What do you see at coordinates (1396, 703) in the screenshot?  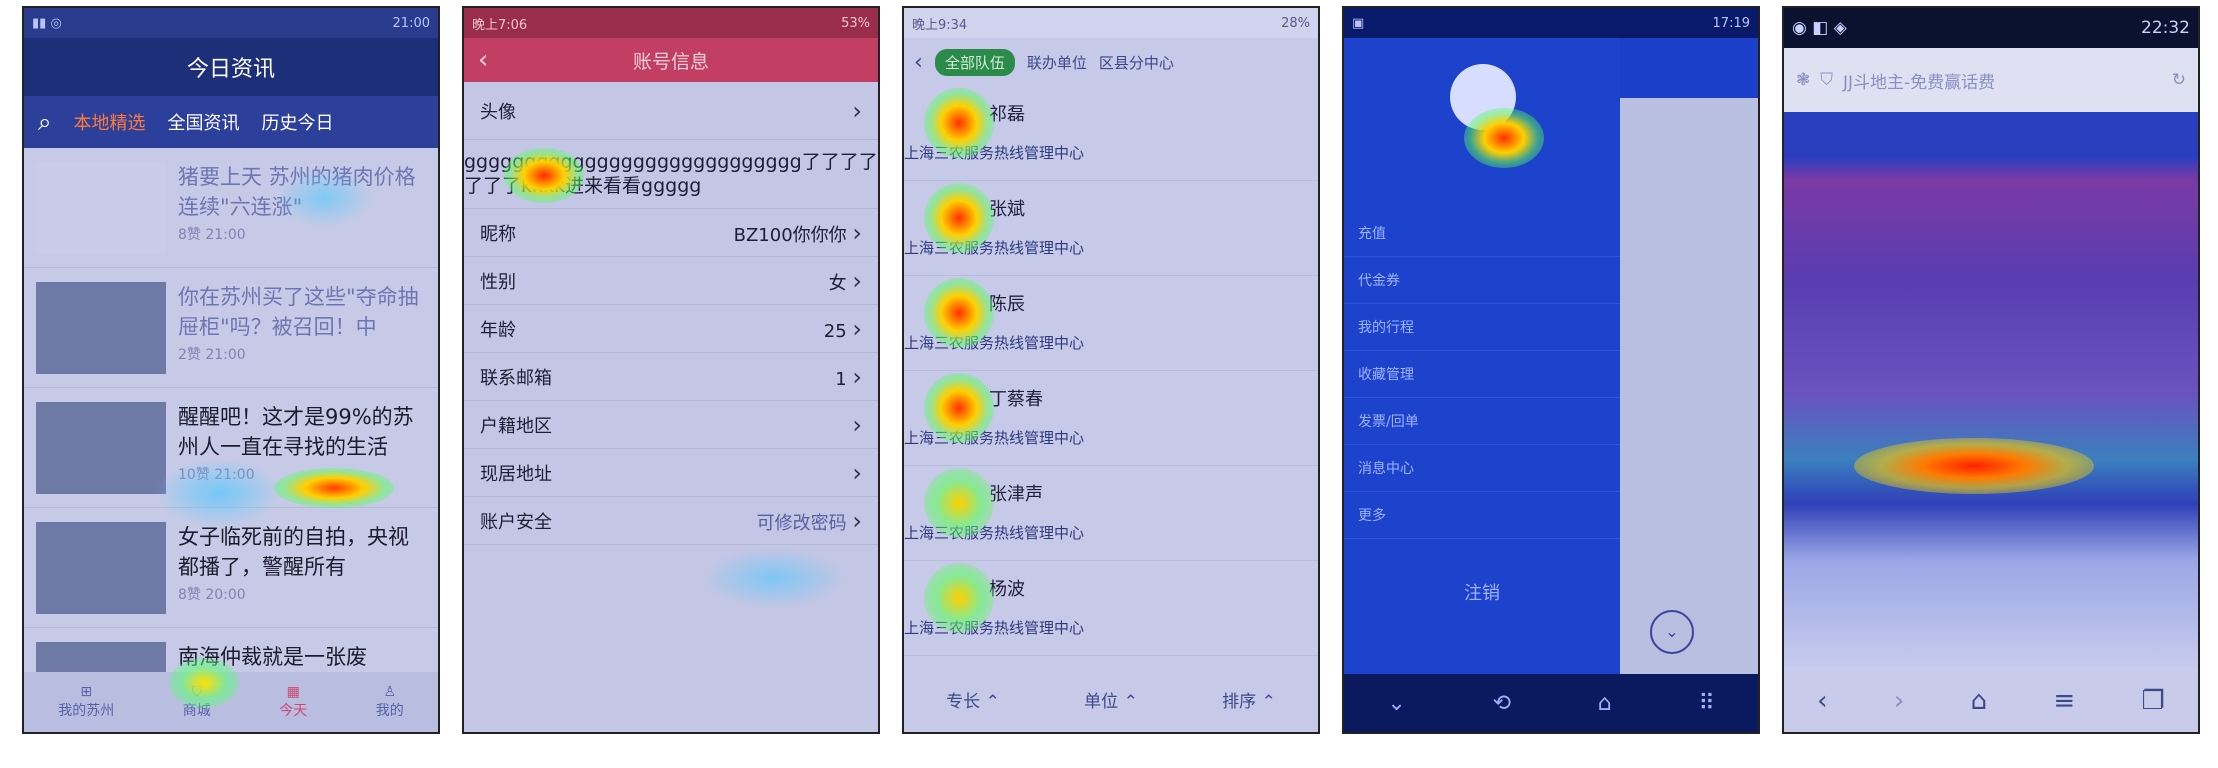 I see `chevron-down-icon: ⌄` at bounding box center [1396, 703].